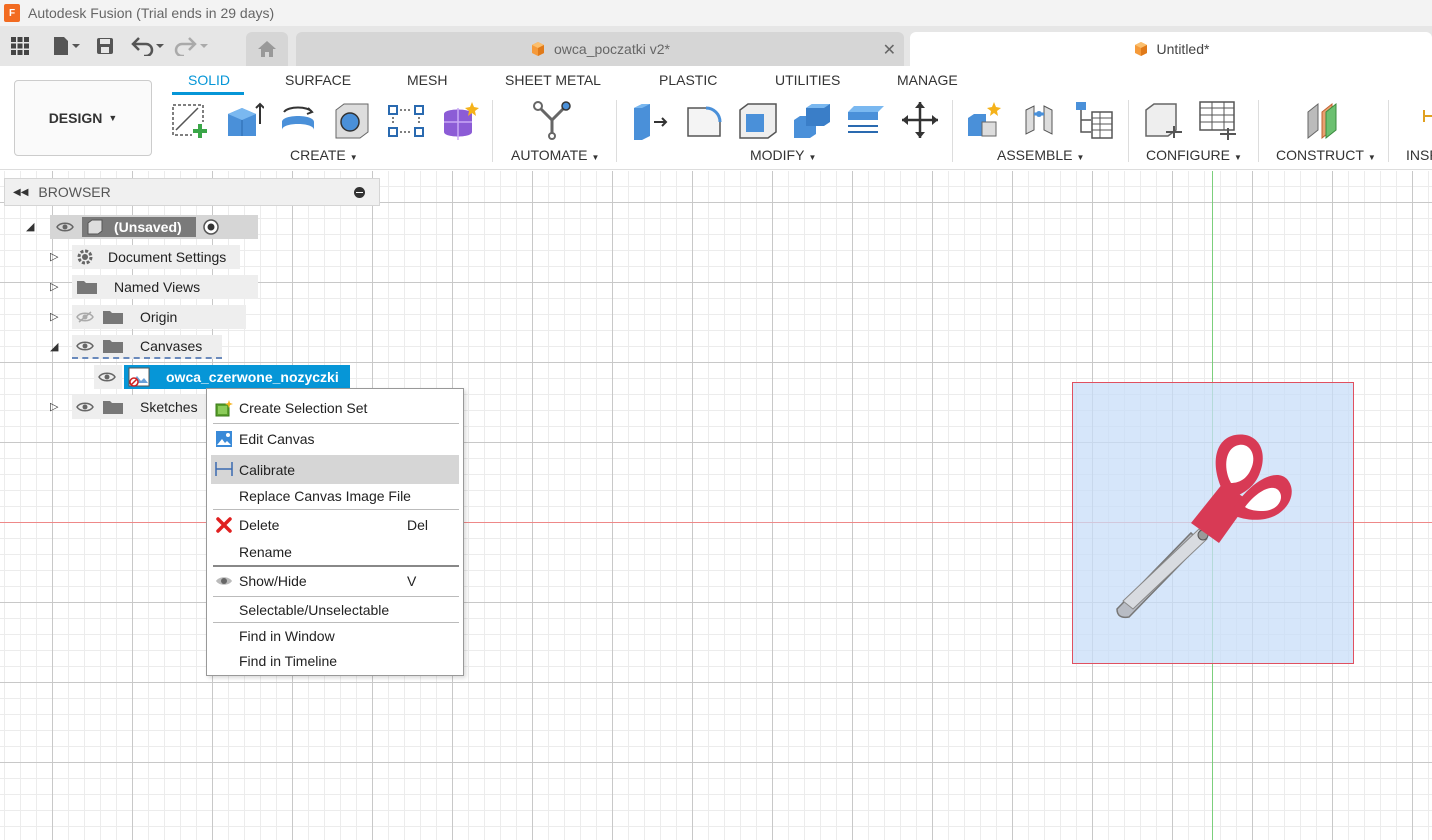 The width and height of the screenshot is (1432, 840). What do you see at coordinates (335, 552) in the screenshot?
I see `menu-item-rename: Rename` at bounding box center [335, 552].